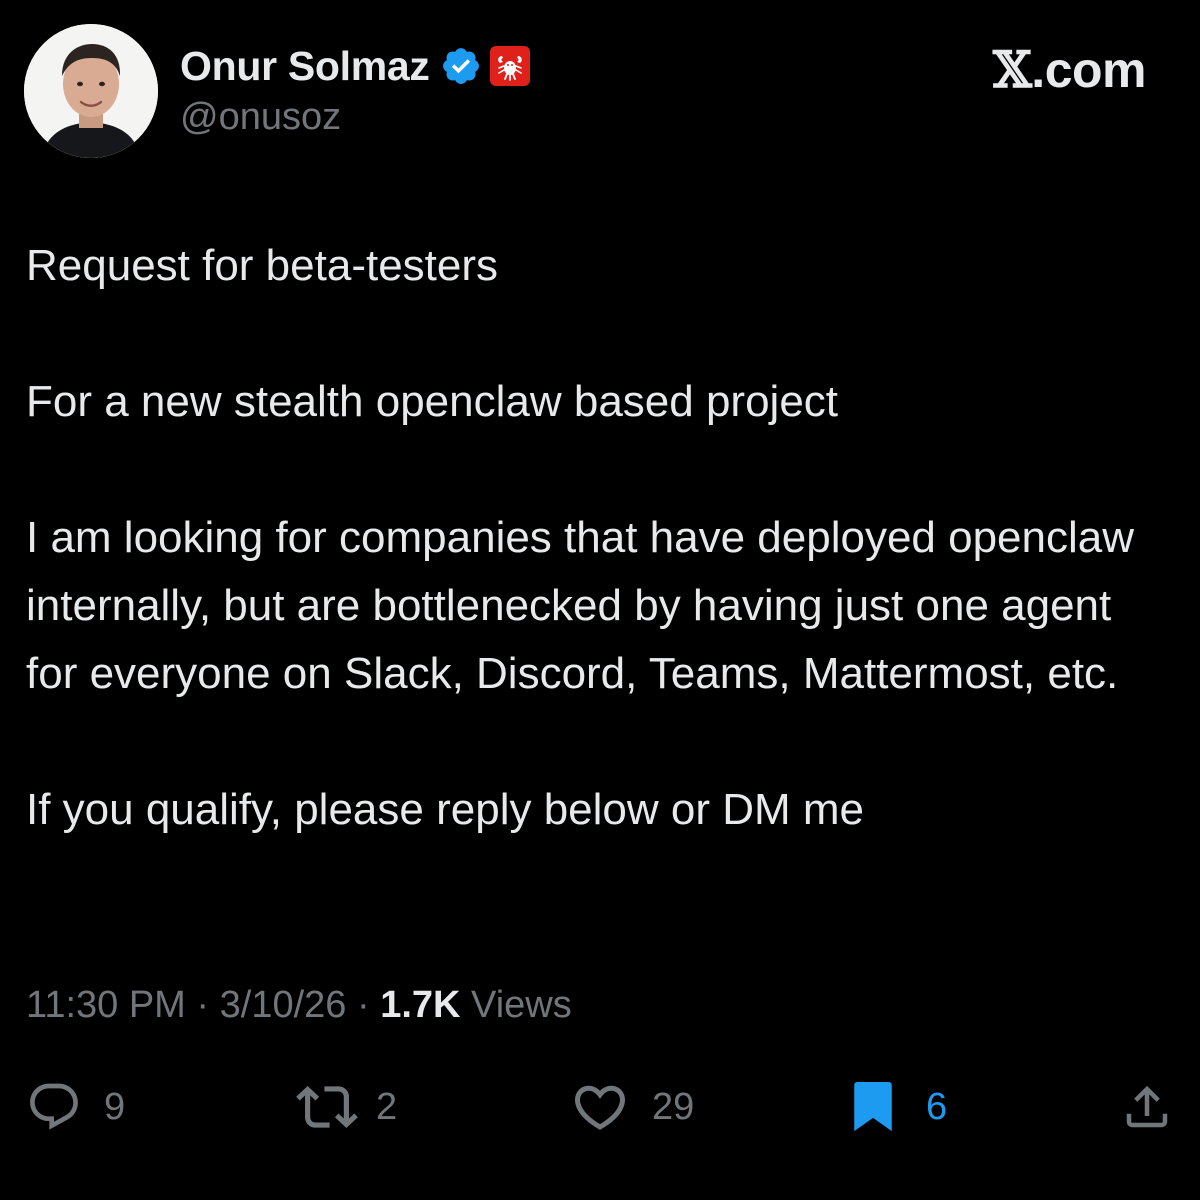  I want to click on timestamp-time: 11:30 PM, so click(106, 1005).